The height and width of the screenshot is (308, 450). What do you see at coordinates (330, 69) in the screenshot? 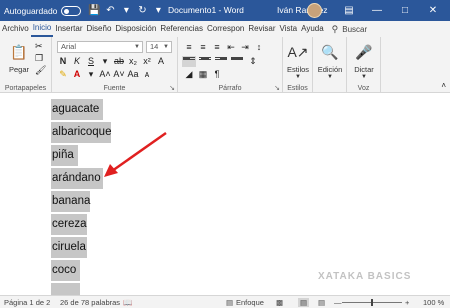
I see `editing-label: Edición` at bounding box center [330, 69].